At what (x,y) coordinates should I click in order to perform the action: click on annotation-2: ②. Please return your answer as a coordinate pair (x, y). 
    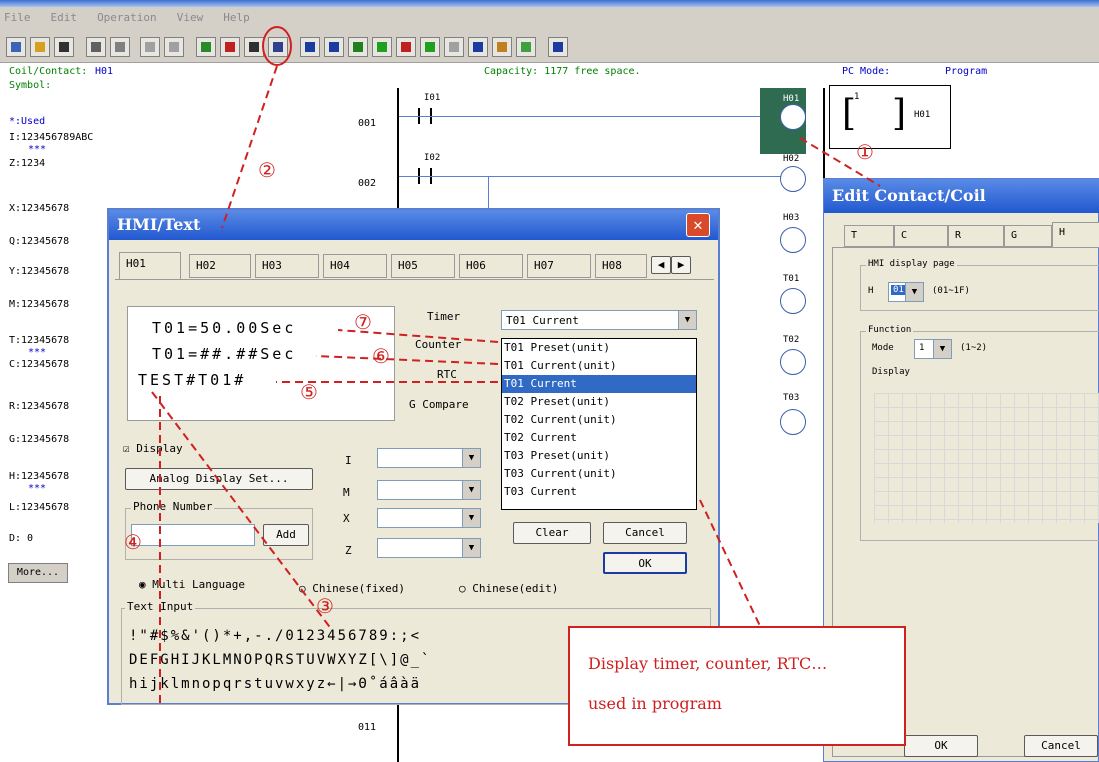
    Looking at the image, I should click on (267, 170).